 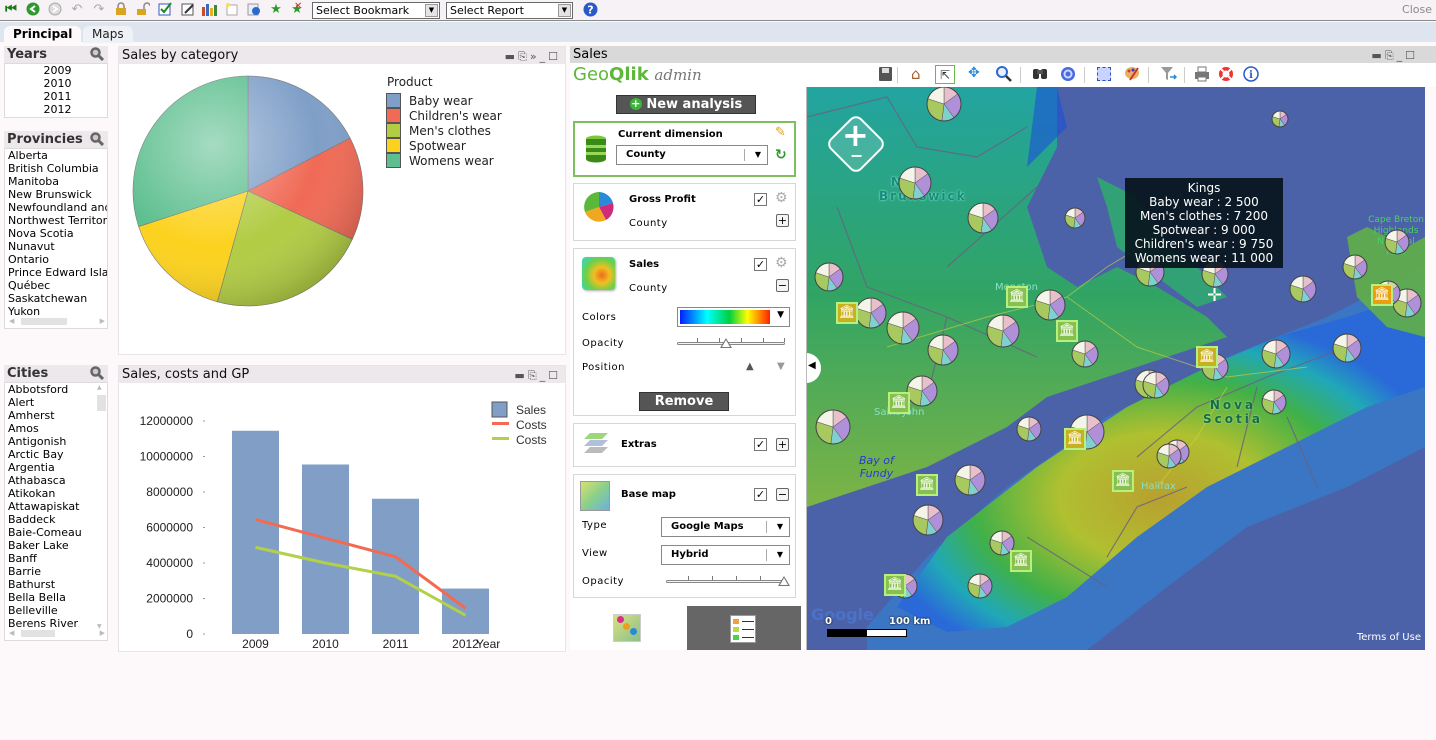 I want to click on terms-of-use-link: Terms of Use, so click(x=1389, y=637).